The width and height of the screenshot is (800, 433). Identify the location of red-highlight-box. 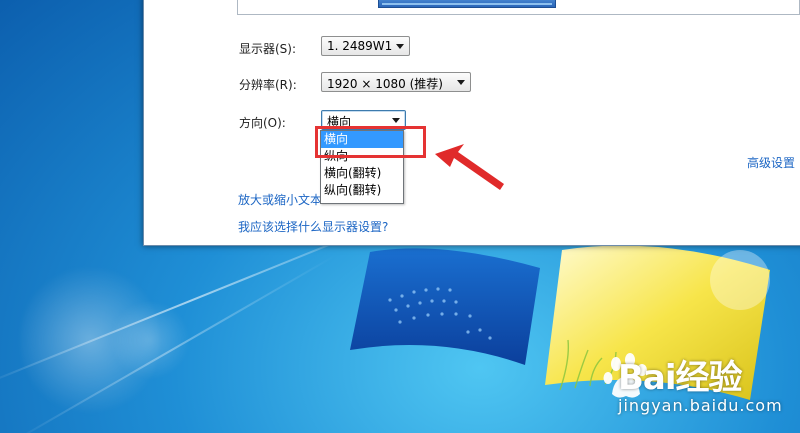
(370, 142).